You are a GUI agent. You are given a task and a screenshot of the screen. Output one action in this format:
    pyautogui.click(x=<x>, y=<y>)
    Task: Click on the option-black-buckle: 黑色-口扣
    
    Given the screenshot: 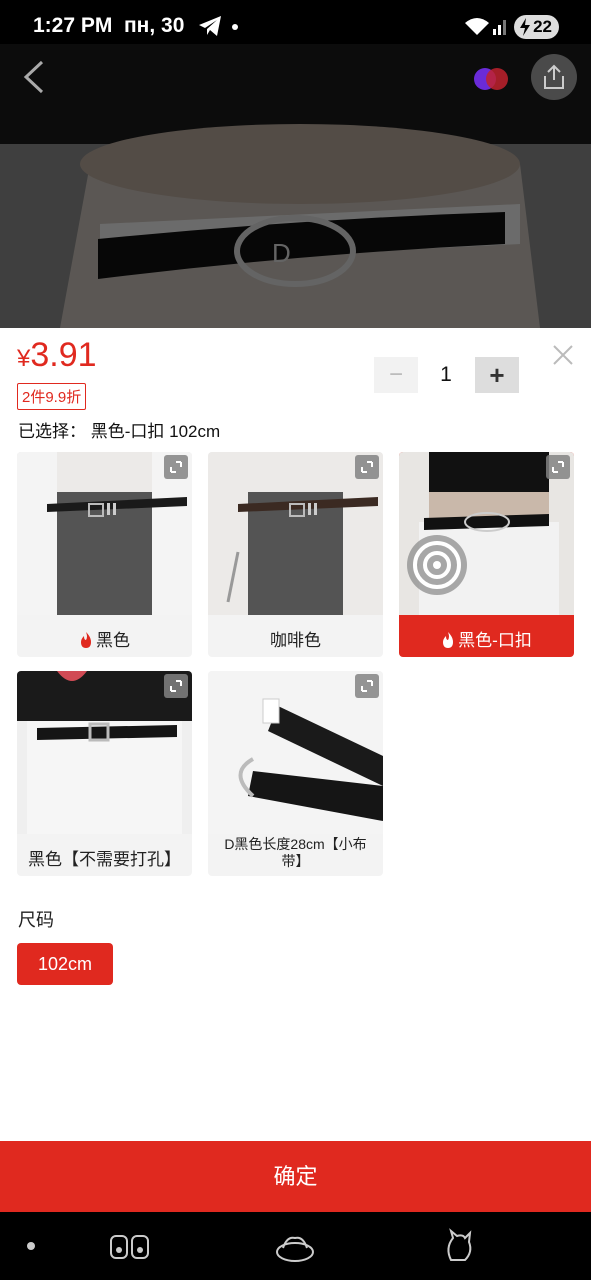 What is the action you would take?
    pyautogui.click(x=486, y=554)
    